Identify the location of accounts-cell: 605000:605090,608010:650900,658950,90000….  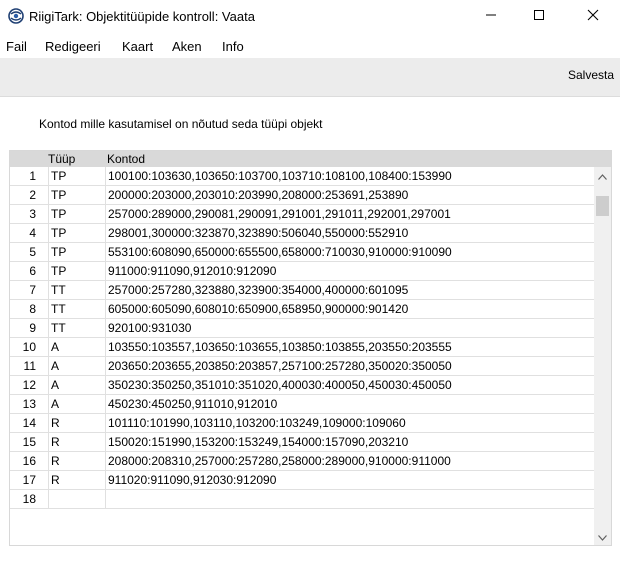
(349, 309).